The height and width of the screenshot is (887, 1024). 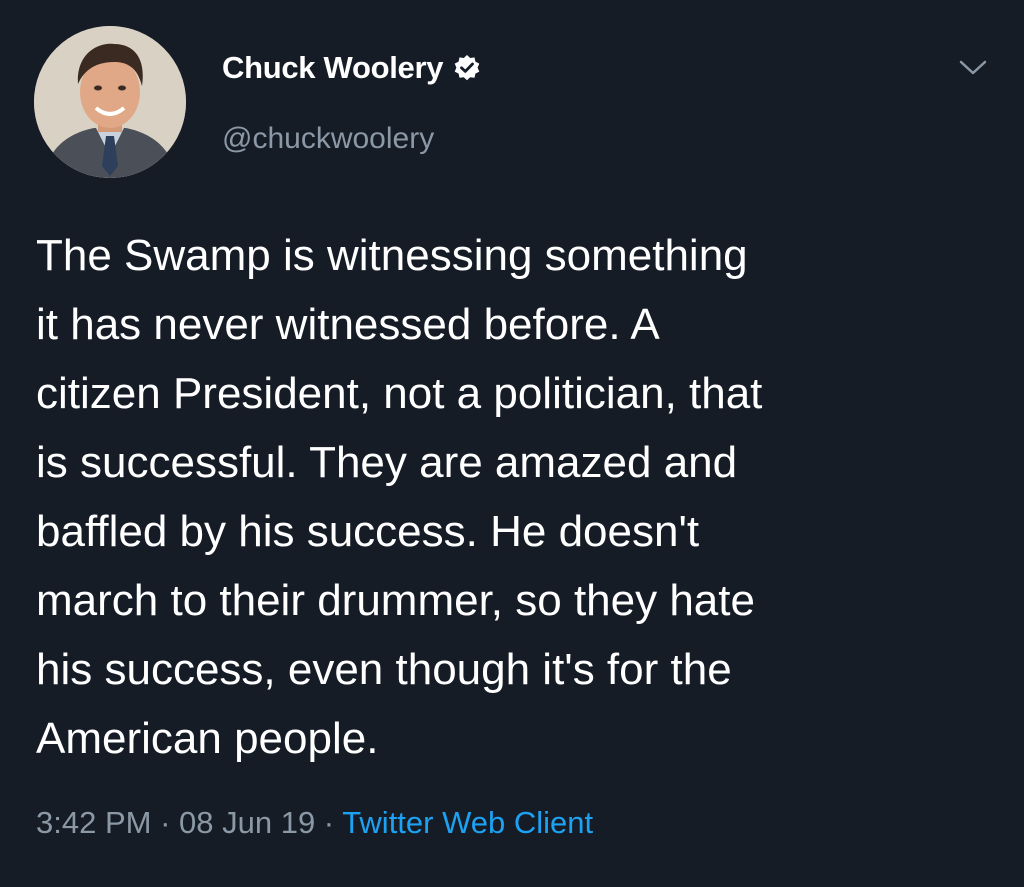 What do you see at coordinates (395, 600) in the screenshot?
I see `tweet-text-line: march to their drummer, so they hate` at bounding box center [395, 600].